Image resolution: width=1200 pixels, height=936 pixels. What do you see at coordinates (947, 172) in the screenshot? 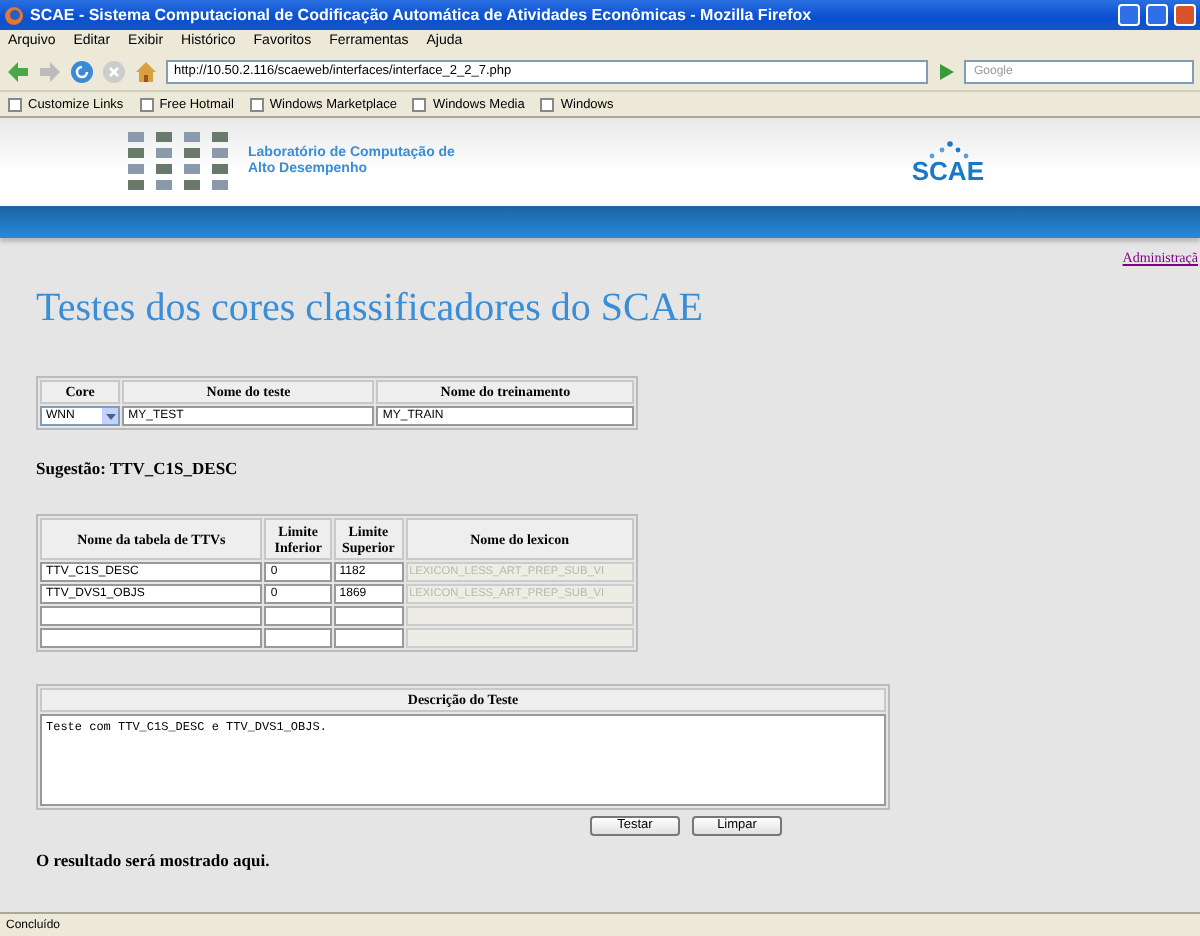
I see `logo-text: SCAE` at bounding box center [947, 172].